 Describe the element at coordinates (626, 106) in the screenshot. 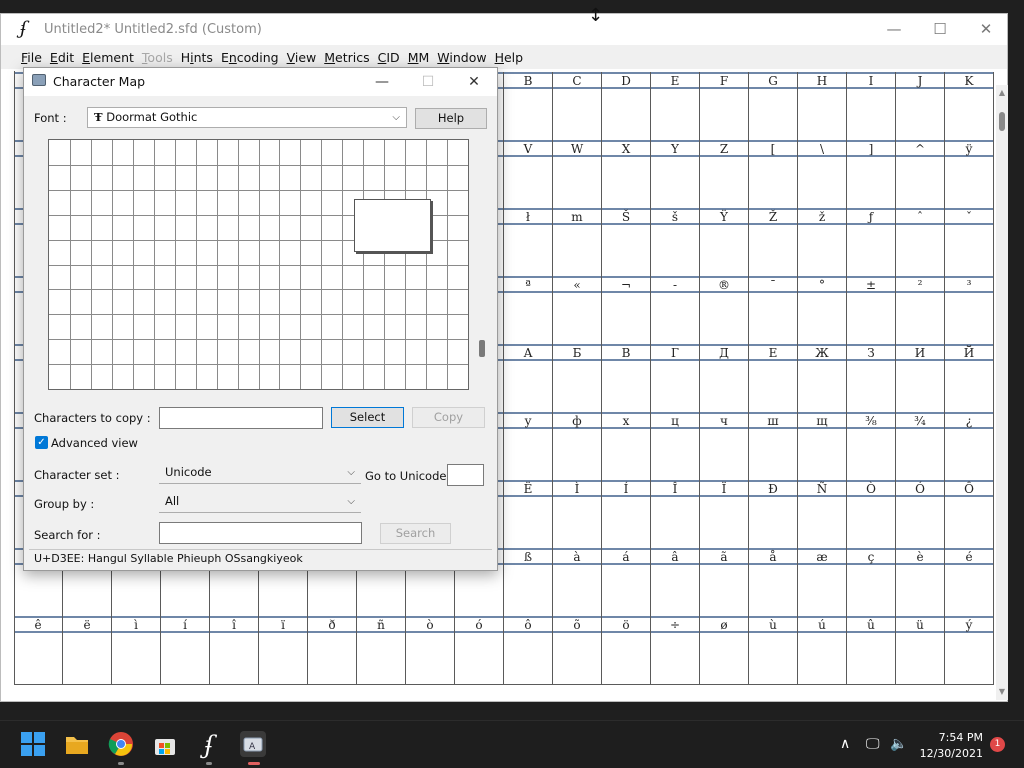

I see `glyph-cell: D` at that location.